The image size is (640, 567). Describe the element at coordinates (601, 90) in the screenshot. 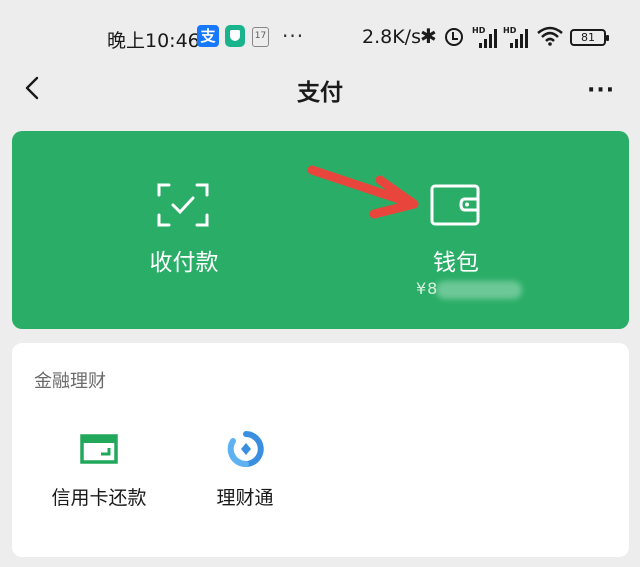

I see `more-options-icon: ···` at that location.